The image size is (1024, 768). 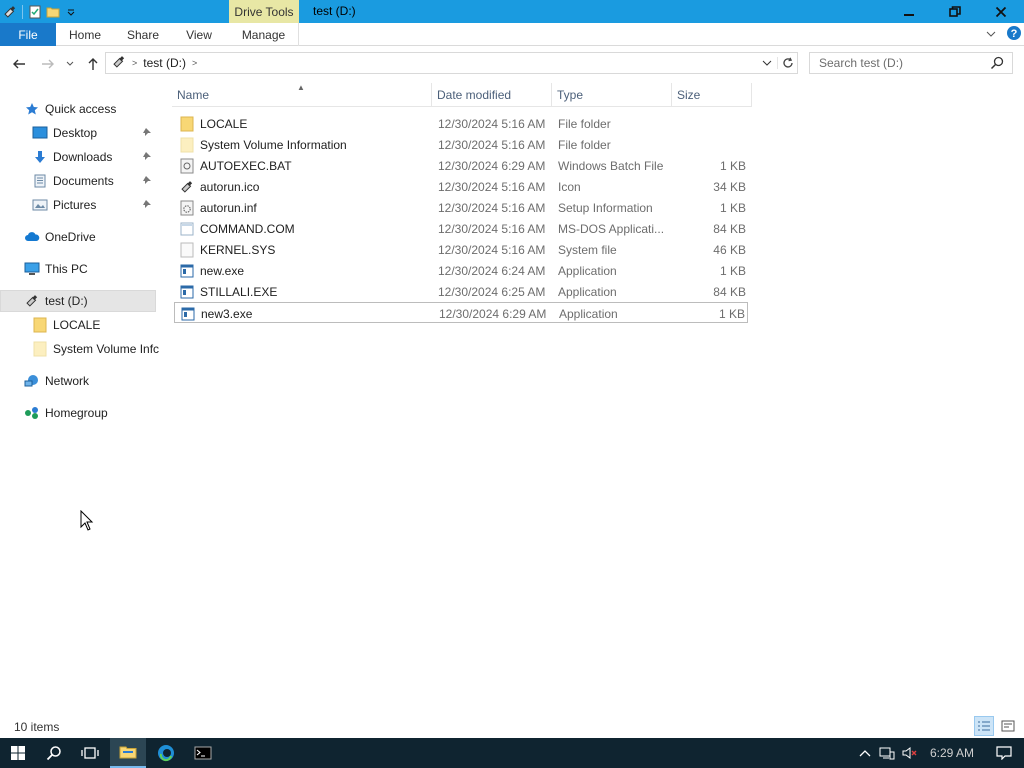 What do you see at coordinates (911, 63) in the screenshot?
I see `search-input: Search test (D:)` at bounding box center [911, 63].